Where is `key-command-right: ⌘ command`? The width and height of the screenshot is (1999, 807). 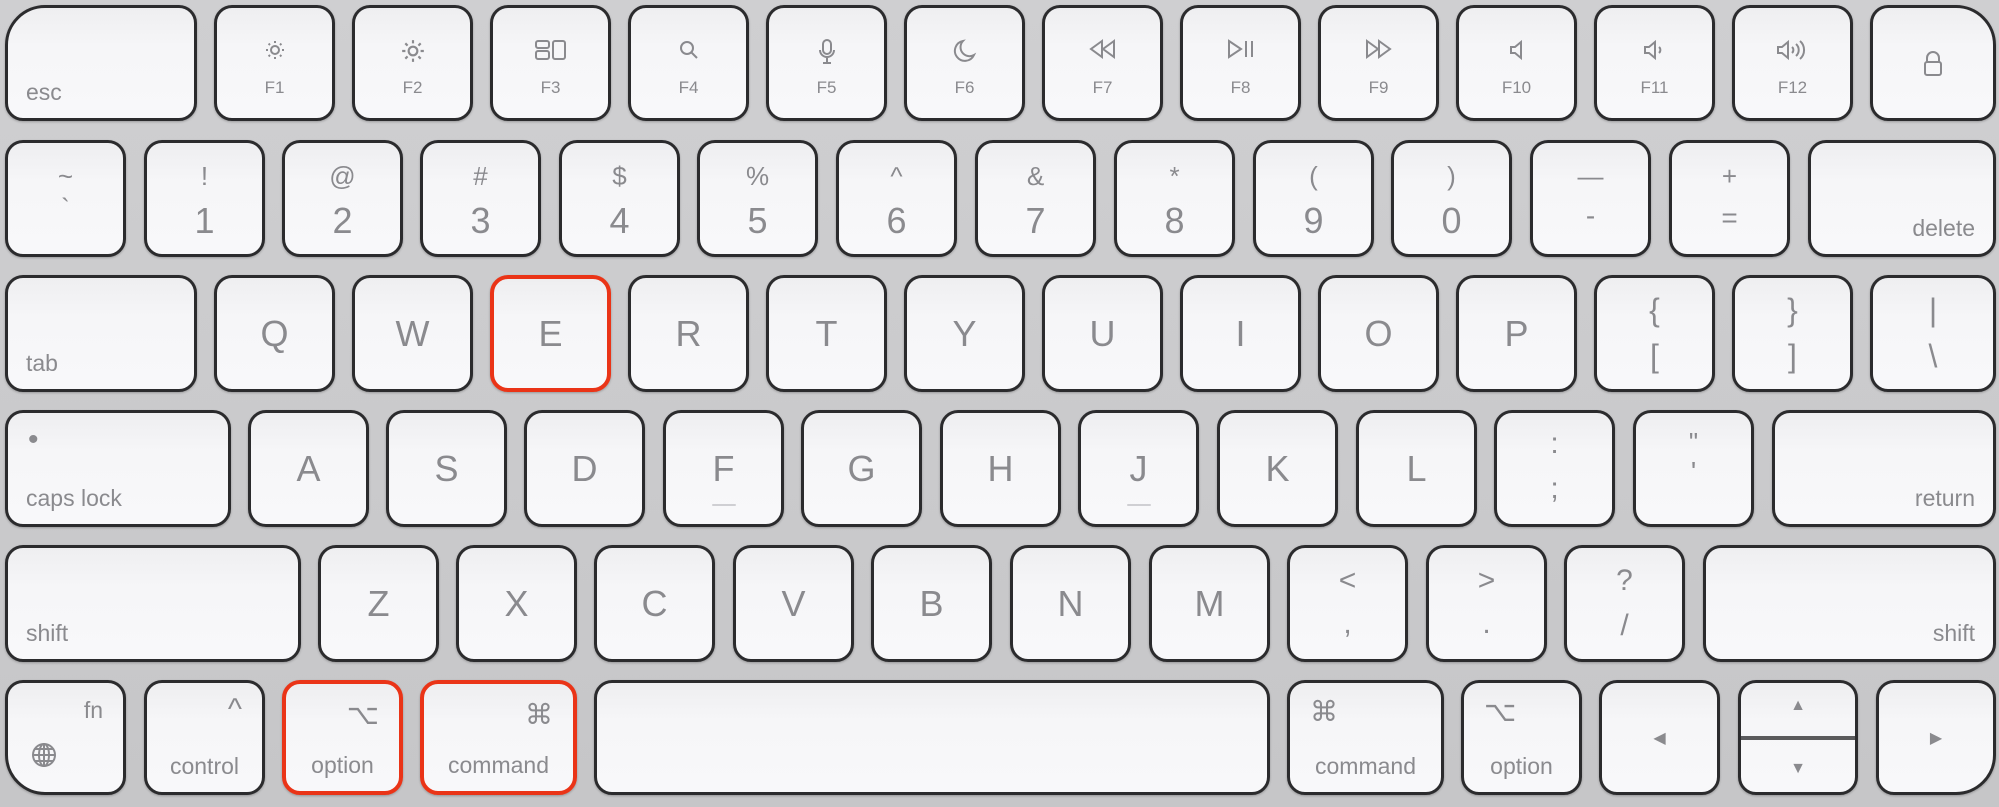
key-command-right: ⌘ command is located at coordinates (1365, 737).